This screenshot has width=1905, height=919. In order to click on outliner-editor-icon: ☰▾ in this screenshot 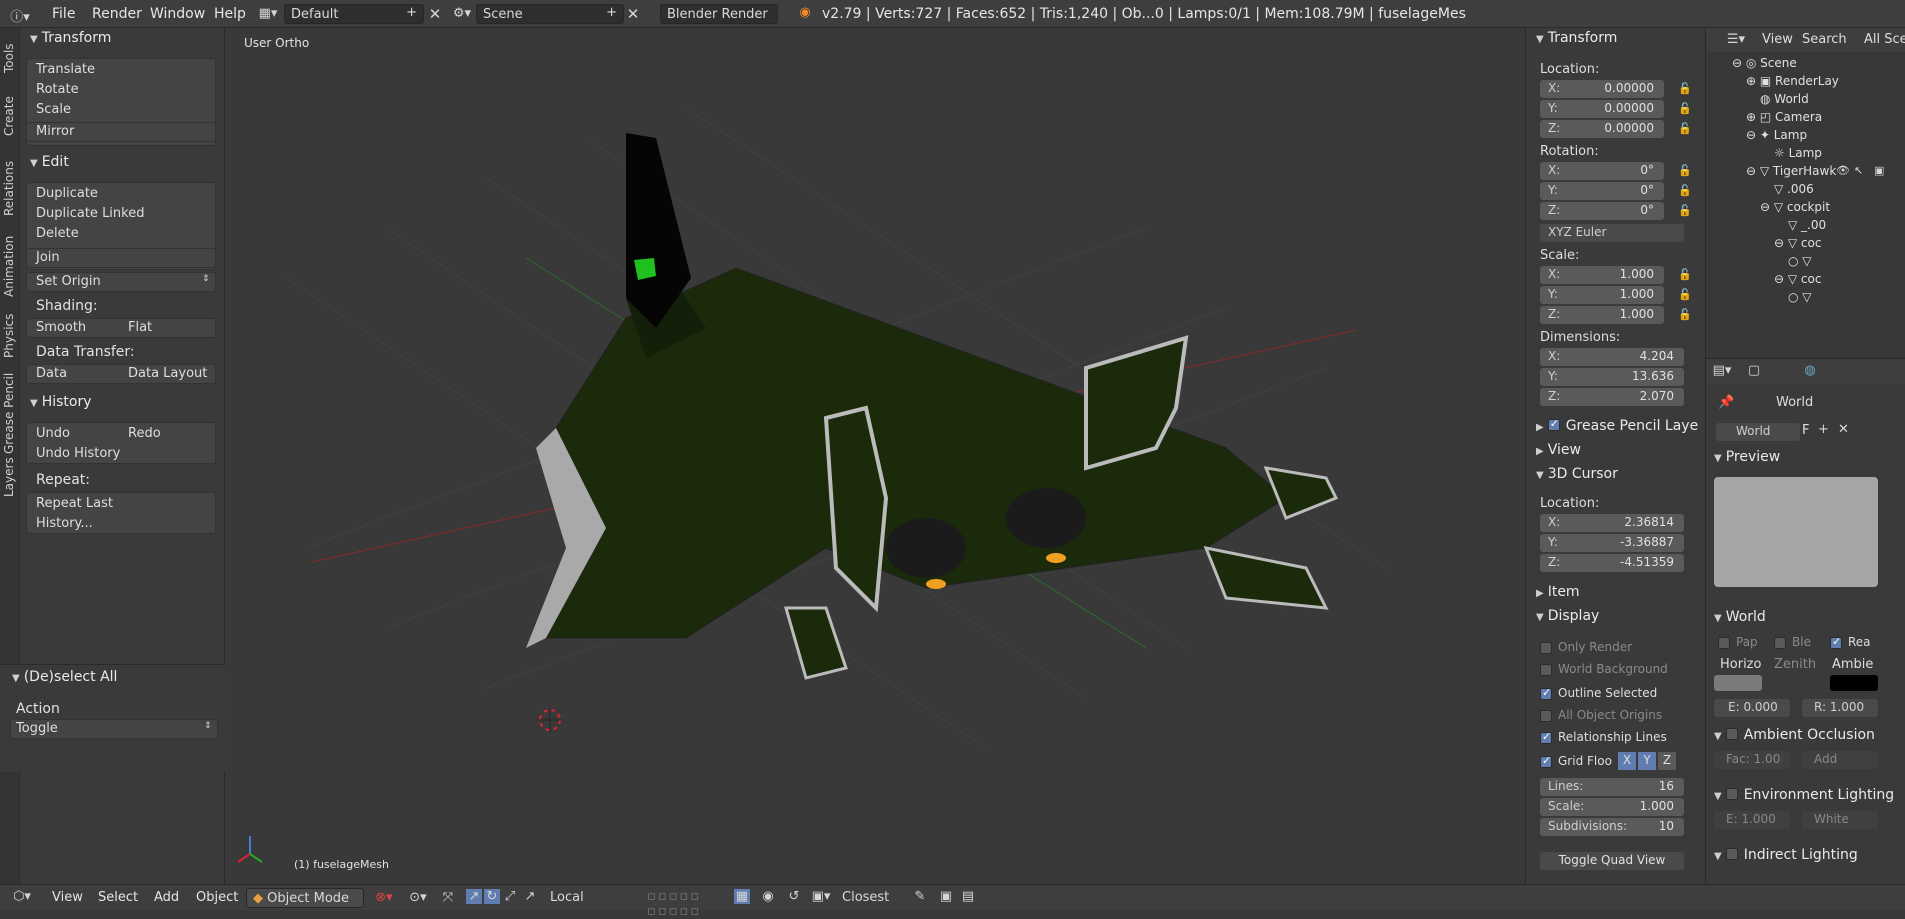, I will do `click(1736, 39)`.